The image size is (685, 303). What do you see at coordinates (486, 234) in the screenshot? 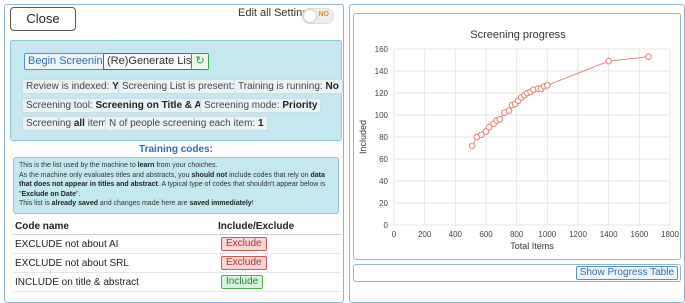
I see `x-tick-label: 600` at bounding box center [486, 234].